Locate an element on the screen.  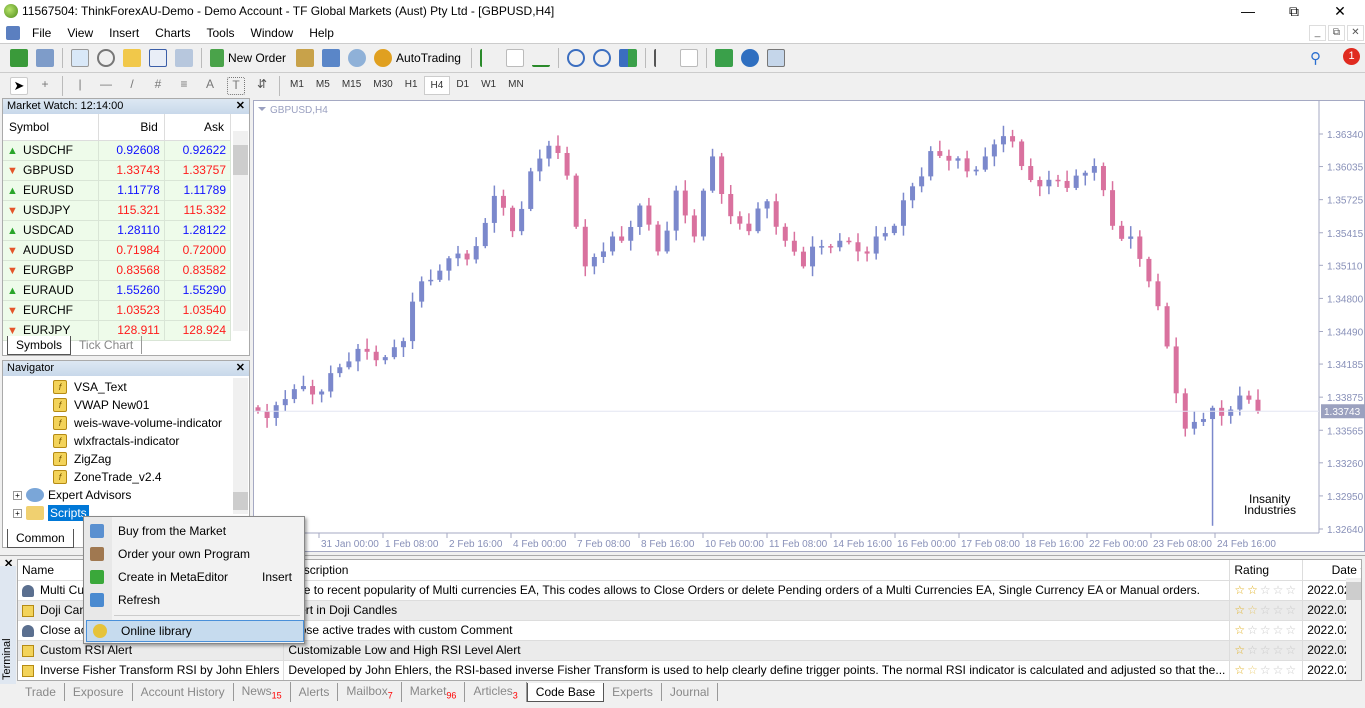
timeframe-h4: H4 is located at coordinates (437, 85).